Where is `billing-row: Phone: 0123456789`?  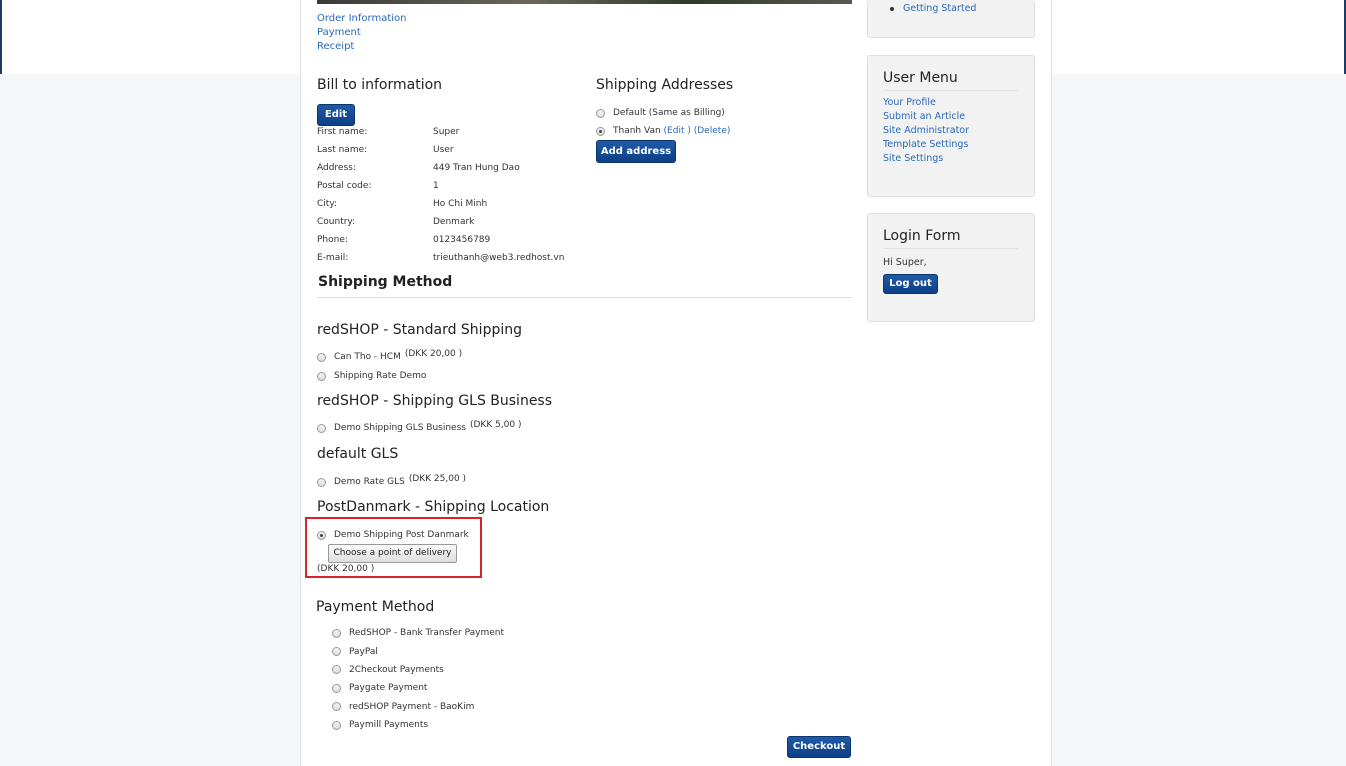
billing-row: Phone: 0123456789 is located at coordinates (475, 243).